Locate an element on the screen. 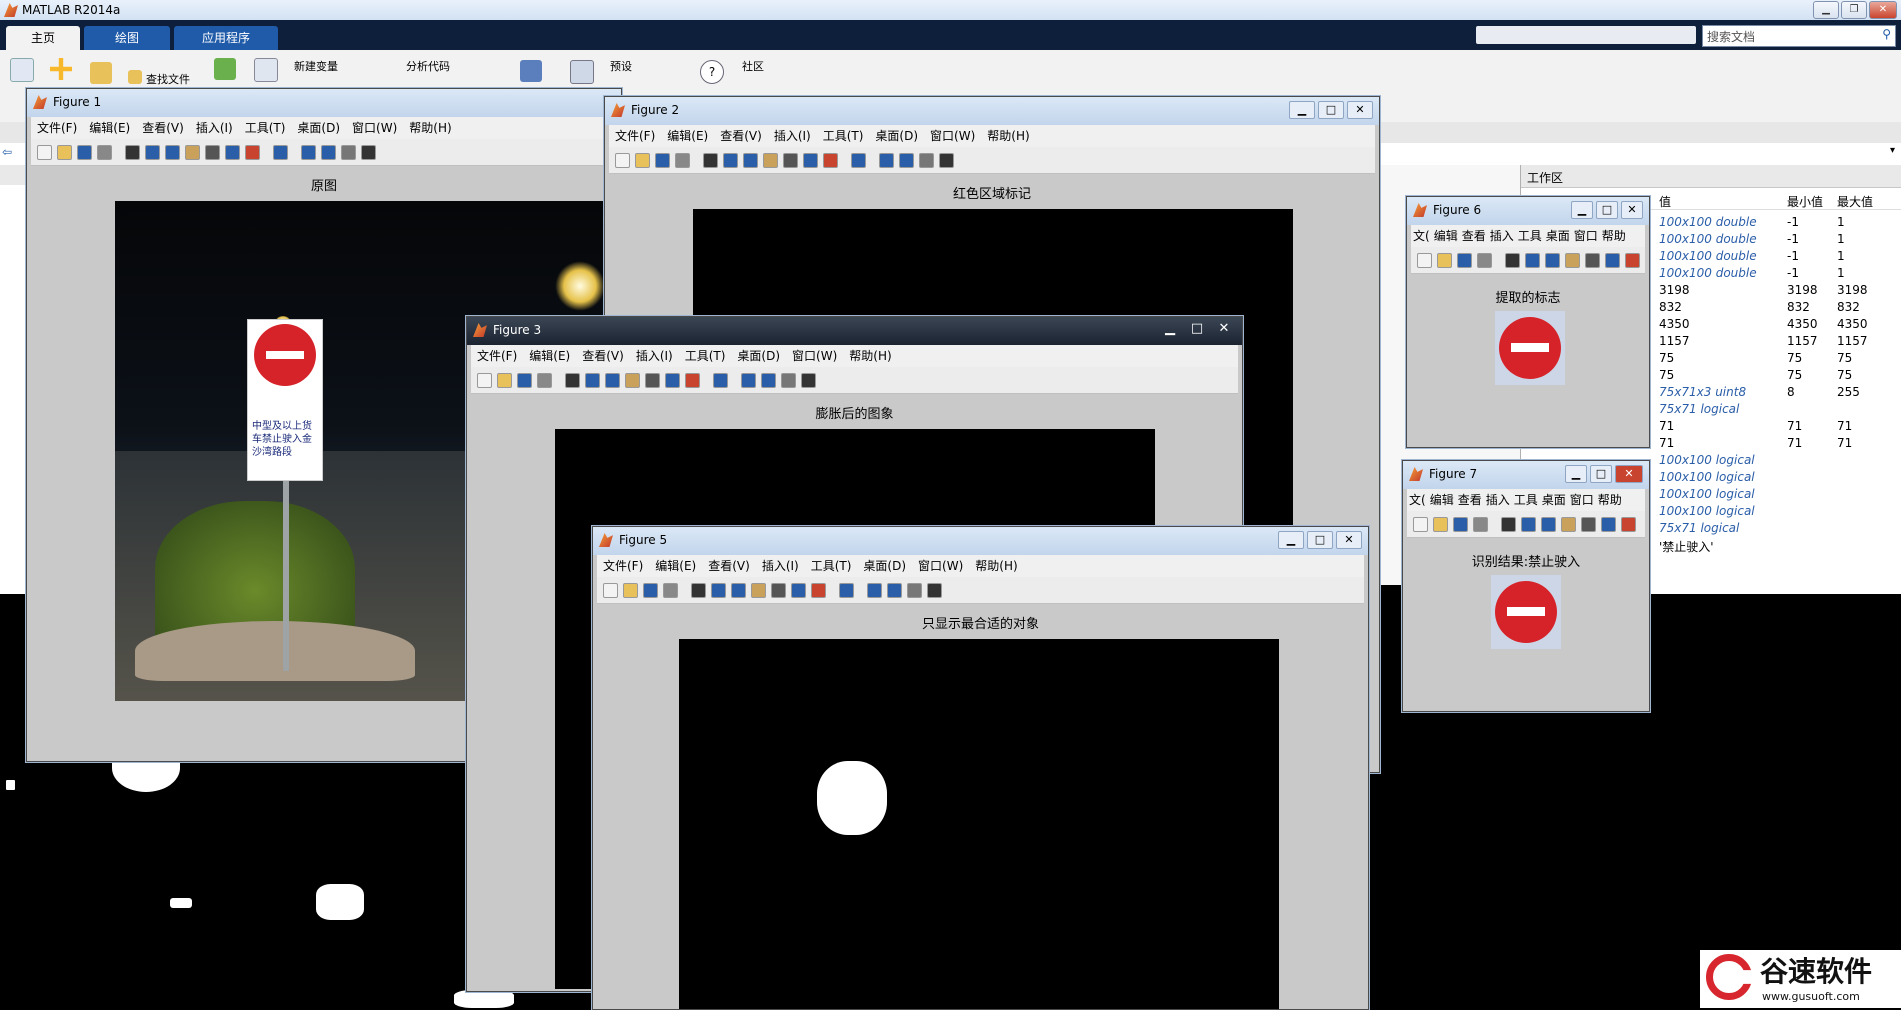  workspace-cell-value: 75 is located at coordinates (1666, 375).